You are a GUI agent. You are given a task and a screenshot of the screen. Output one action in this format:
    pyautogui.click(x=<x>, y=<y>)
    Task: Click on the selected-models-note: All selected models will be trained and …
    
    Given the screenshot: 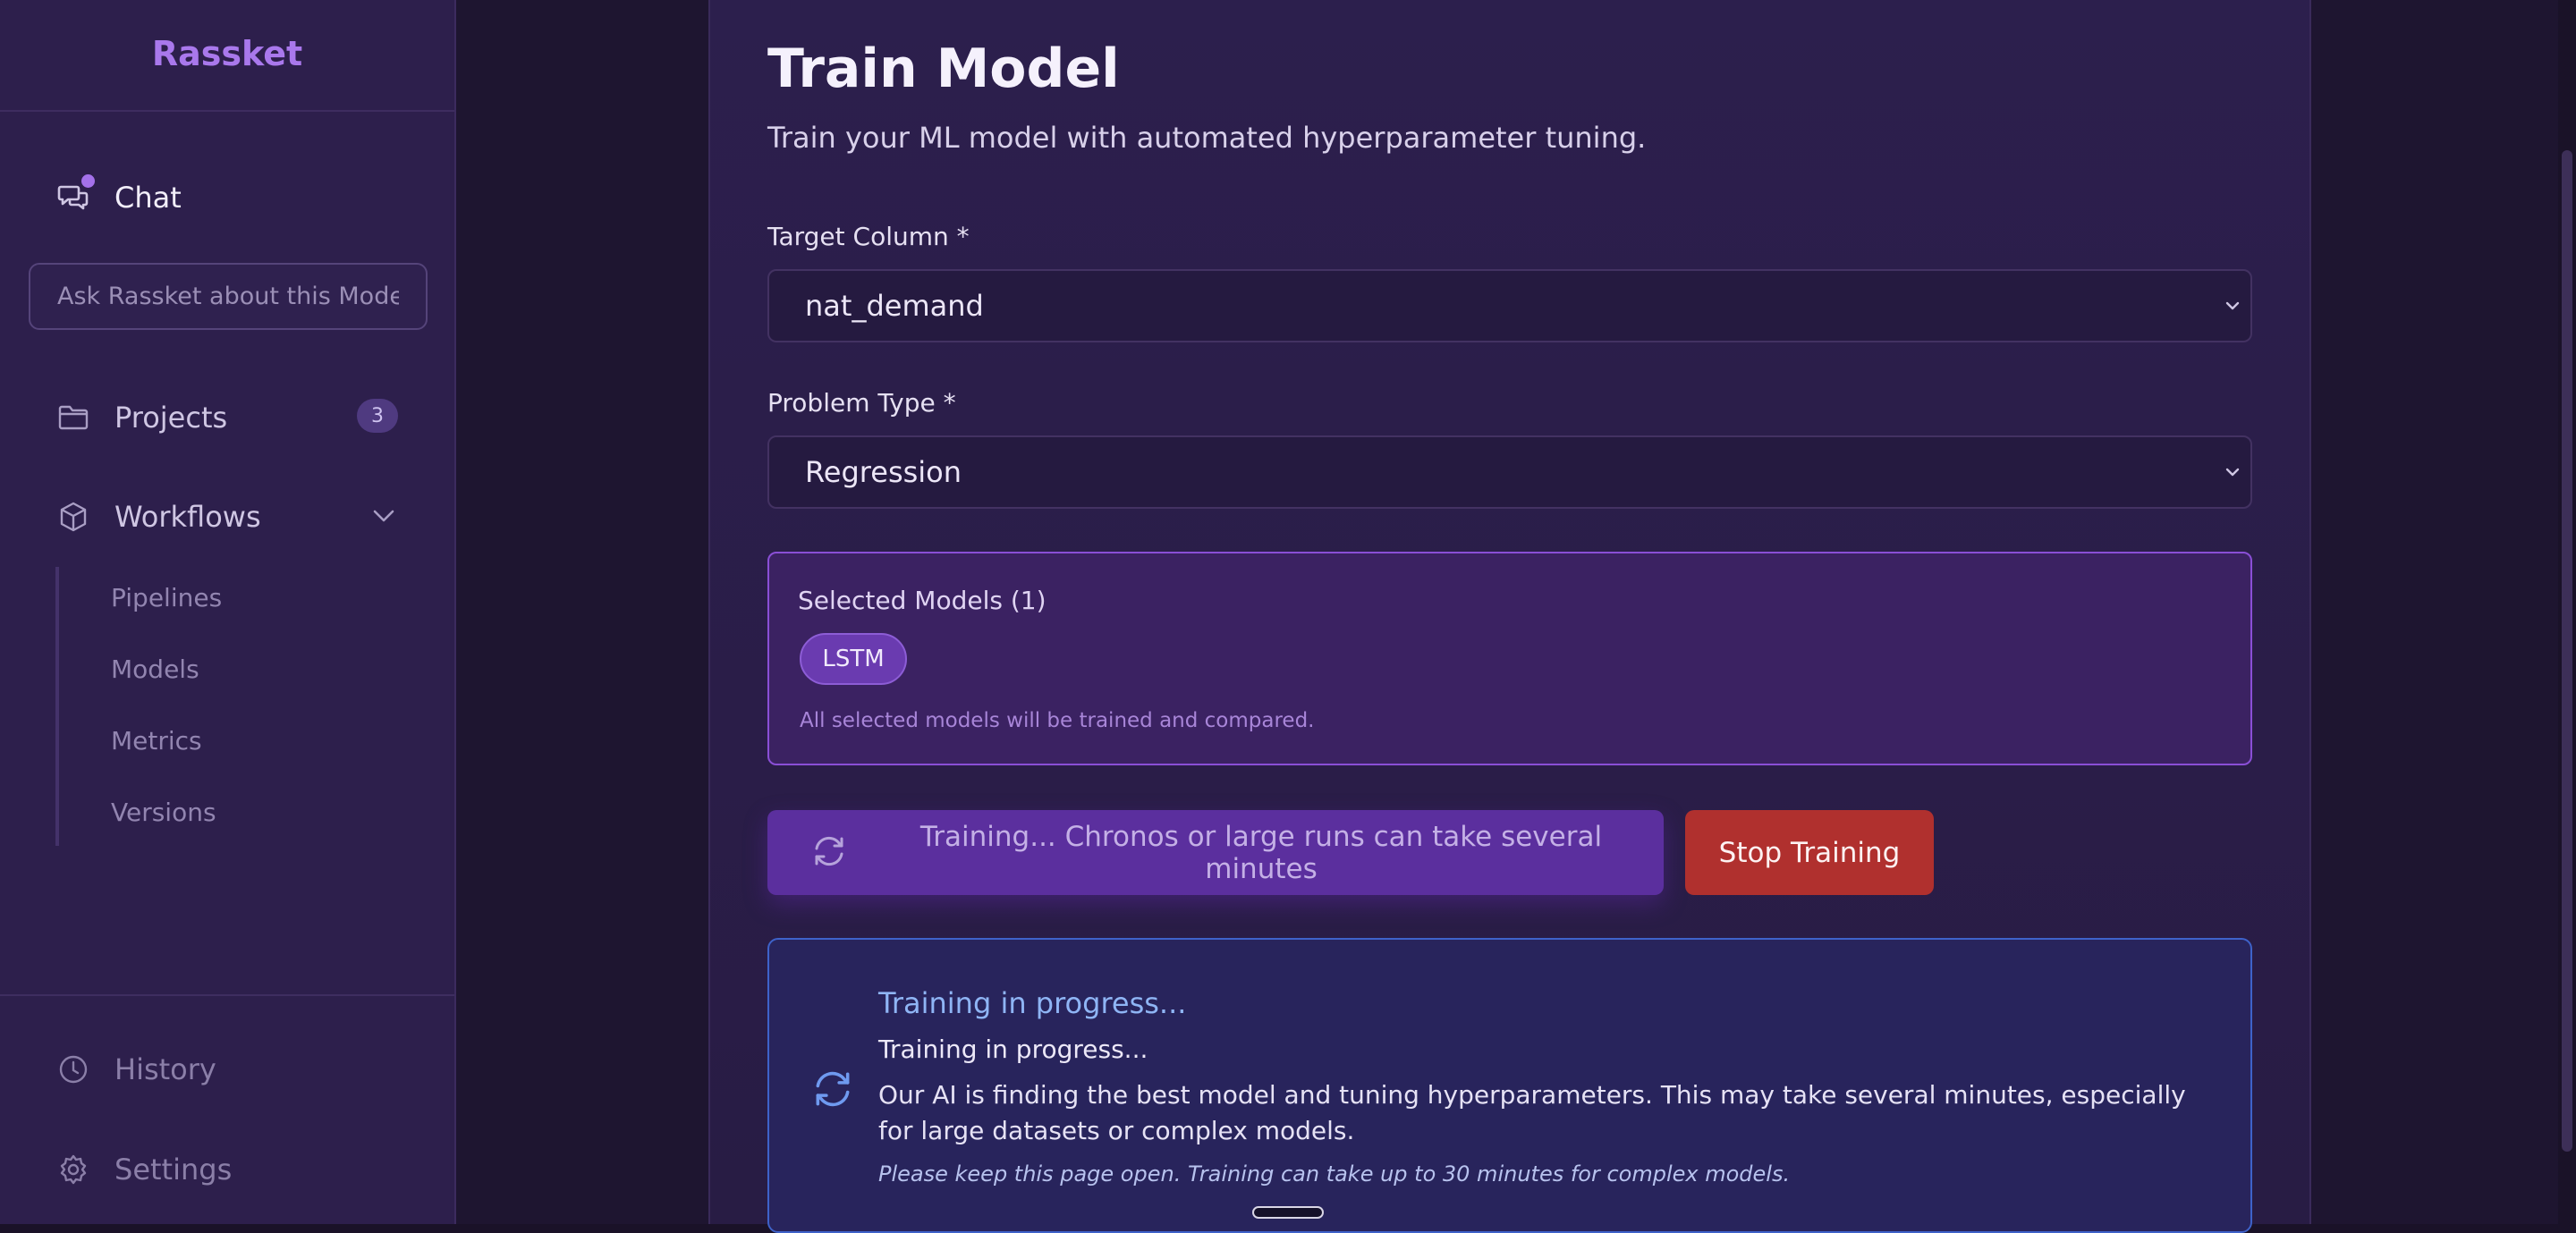 What is the action you would take?
    pyautogui.click(x=1057, y=720)
    